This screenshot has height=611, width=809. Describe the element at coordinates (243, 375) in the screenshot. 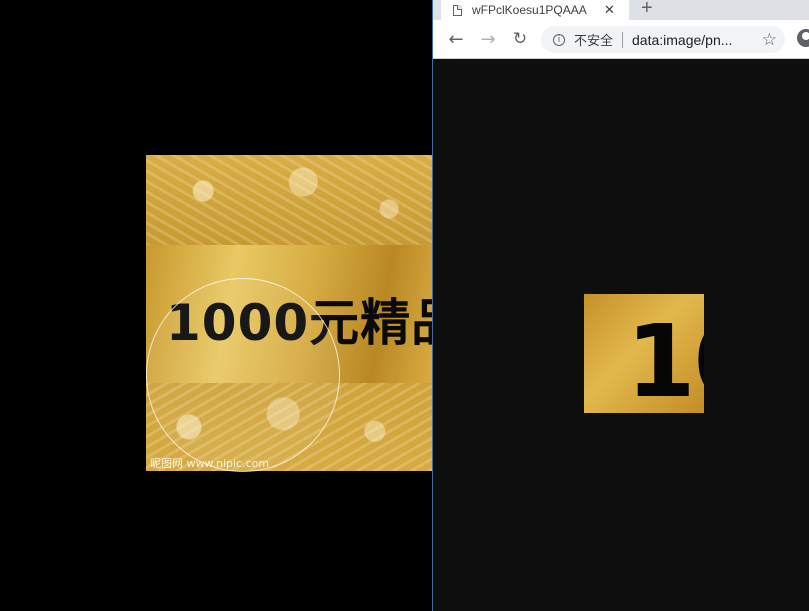

I see `magnifier-lens` at that location.